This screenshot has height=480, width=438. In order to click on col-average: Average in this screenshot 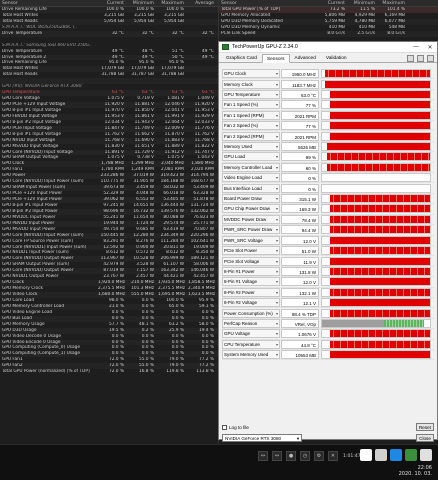, I will do `click(201, 3)`.